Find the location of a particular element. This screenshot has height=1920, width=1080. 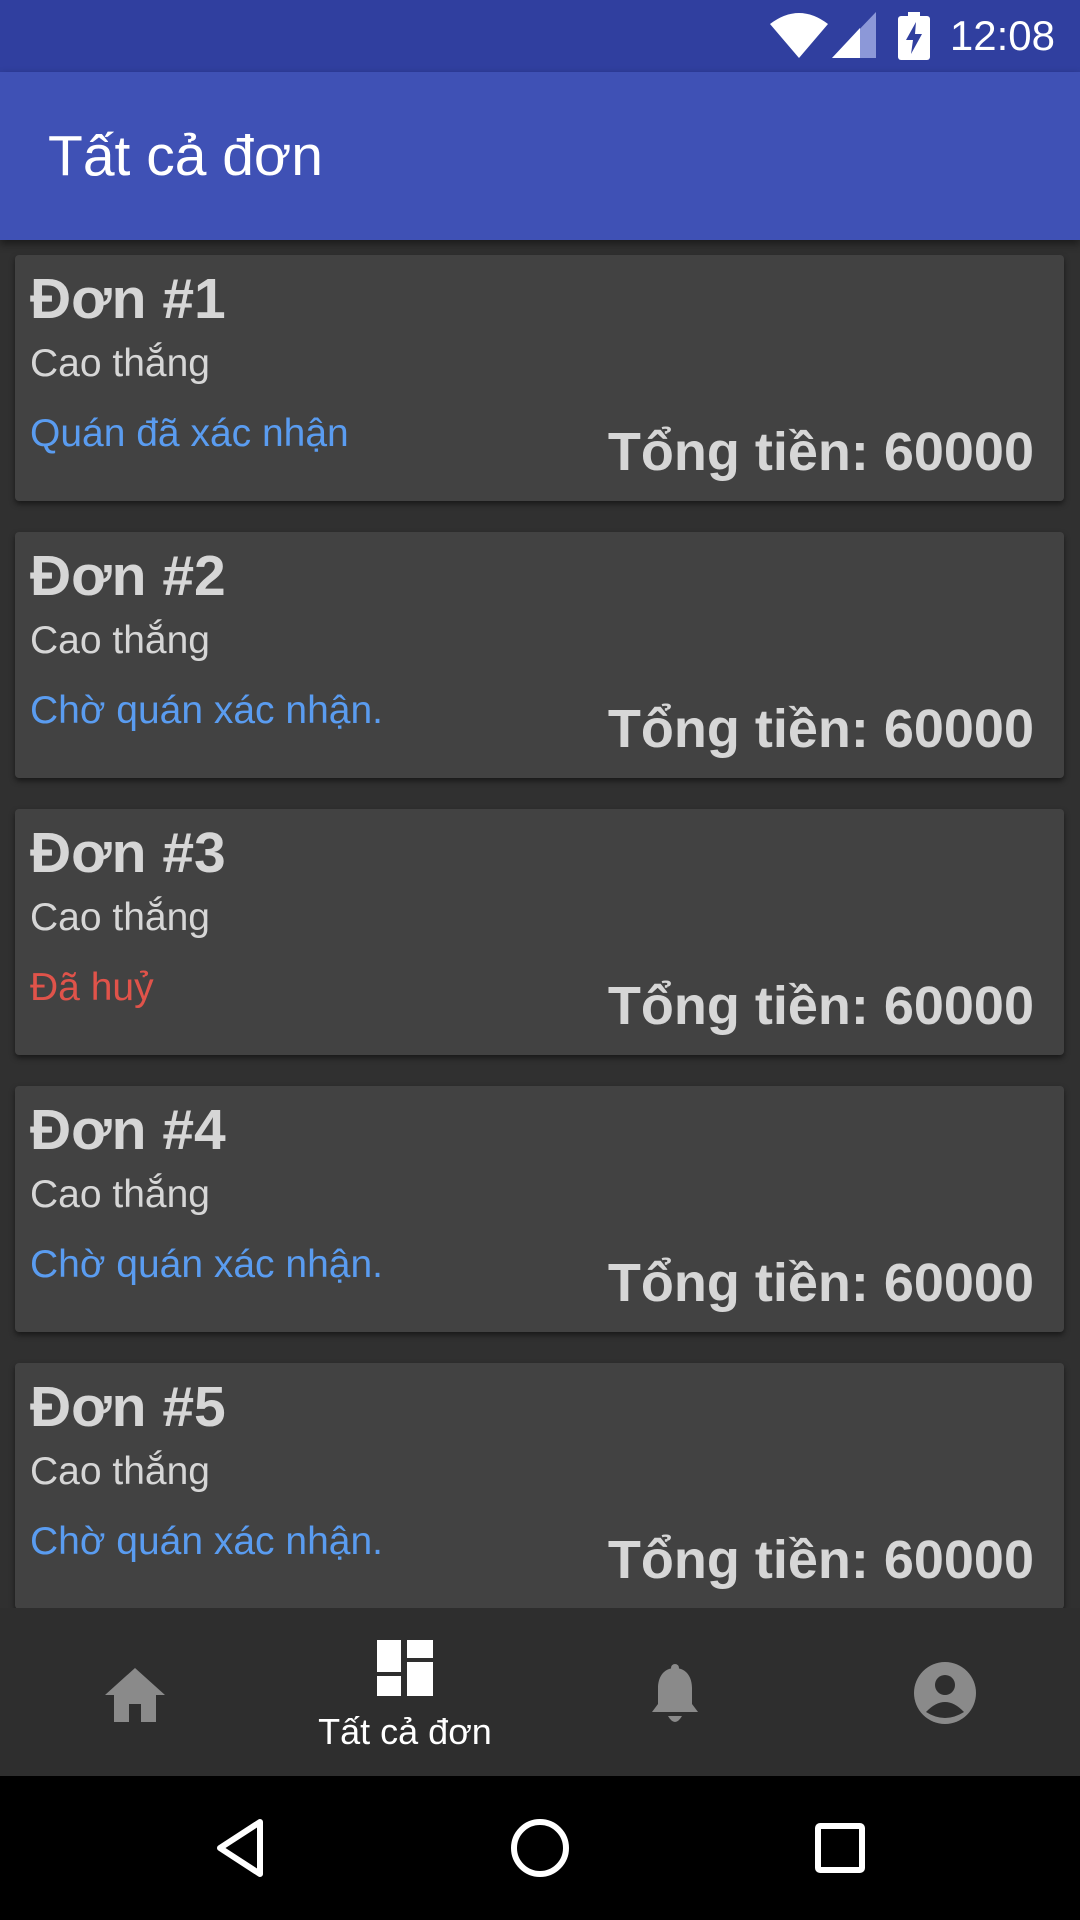

page-title: Tất cả đơn is located at coordinates (186, 156).